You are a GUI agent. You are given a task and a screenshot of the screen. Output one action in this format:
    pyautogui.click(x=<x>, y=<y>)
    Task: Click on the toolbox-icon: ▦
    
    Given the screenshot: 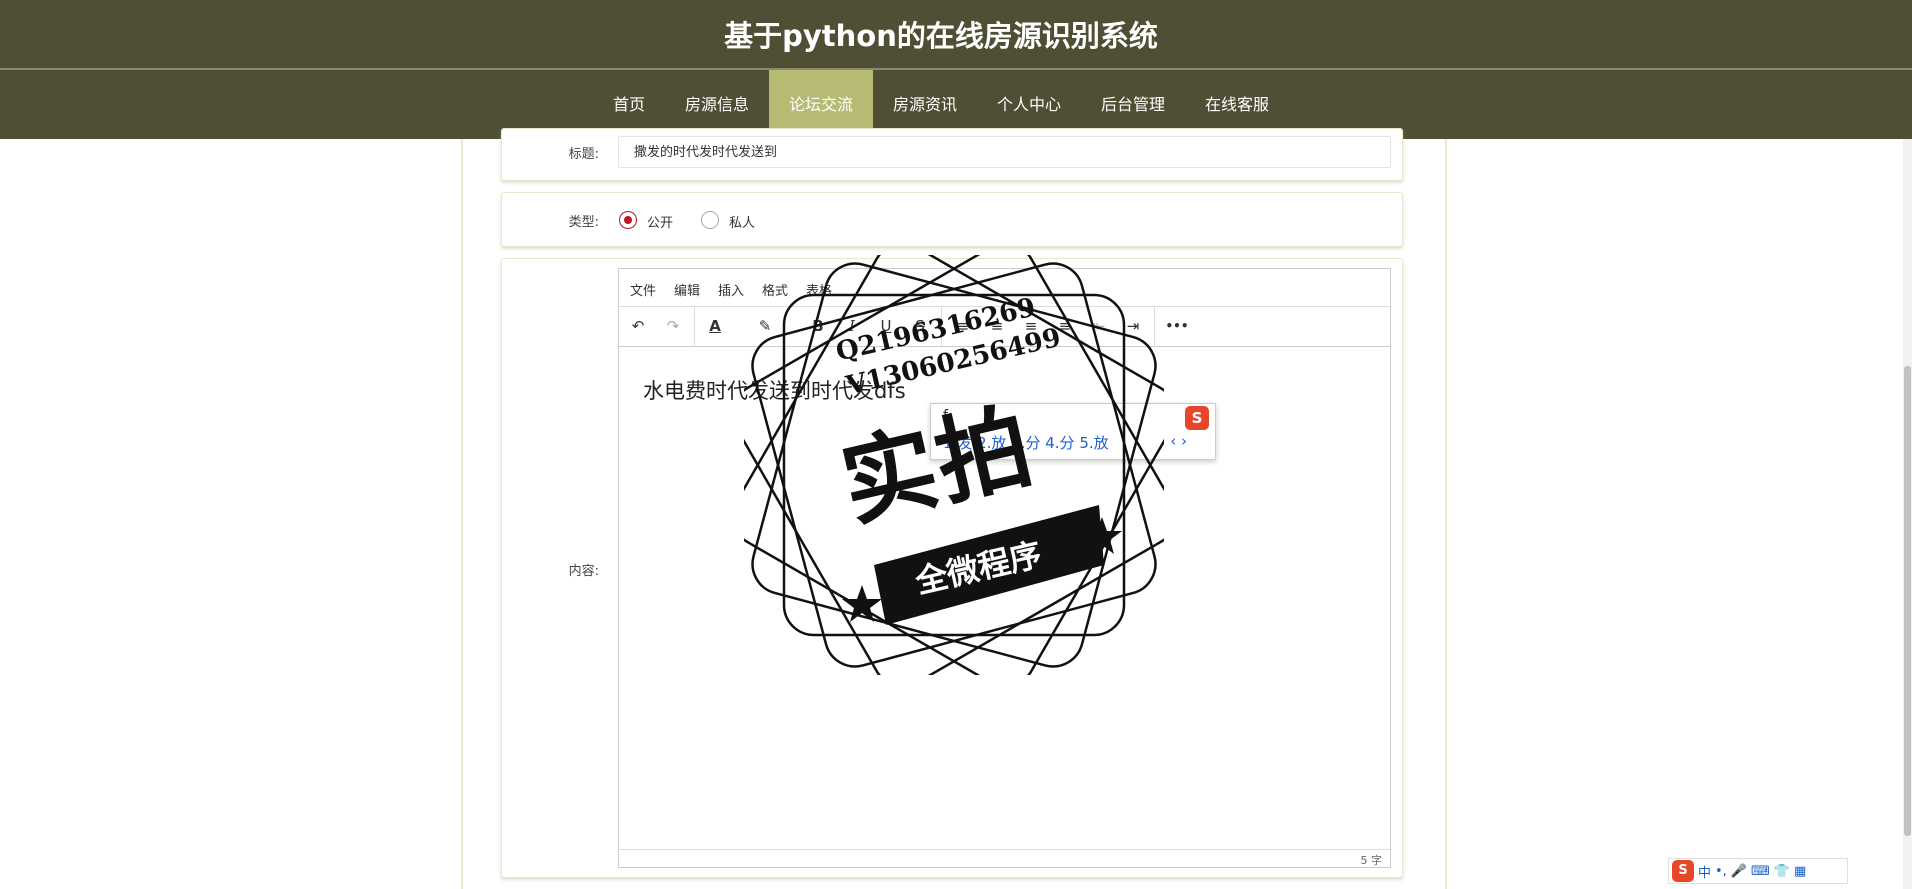 What is the action you would take?
    pyautogui.click(x=1800, y=871)
    